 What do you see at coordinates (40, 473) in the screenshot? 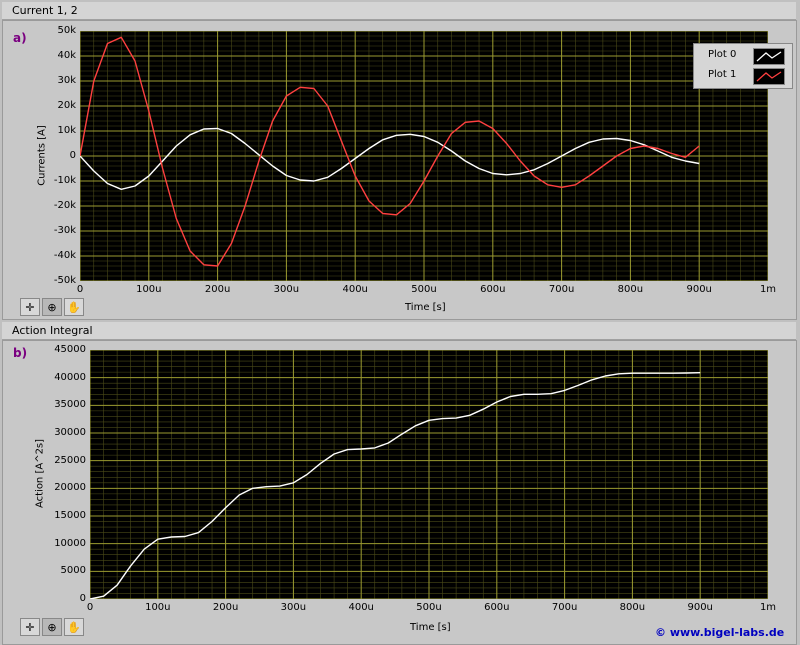
I see `y-axis-label-b: Action [A^2s]` at bounding box center [40, 473].